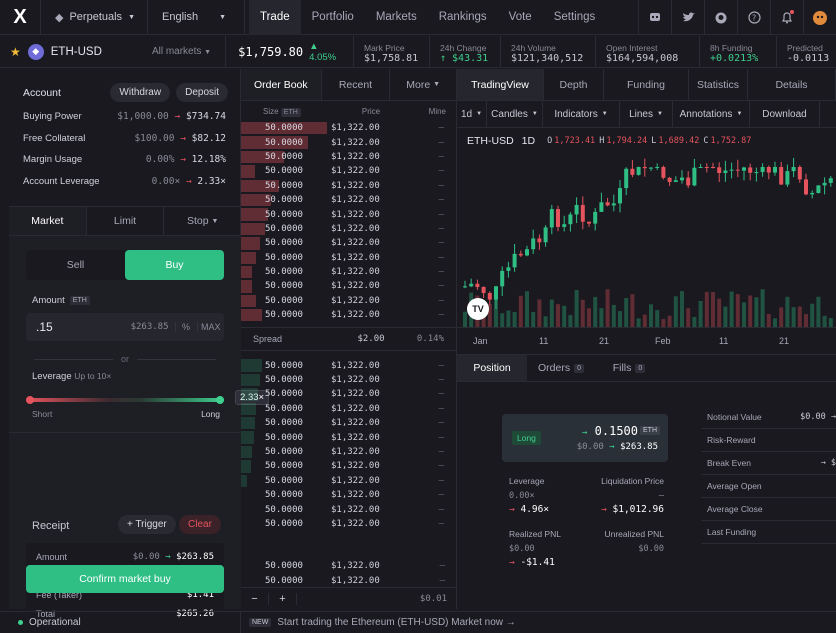 The image size is (836, 633). What do you see at coordinates (185, 327) in the screenshot?
I see `percent-button: %` at bounding box center [185, 327].